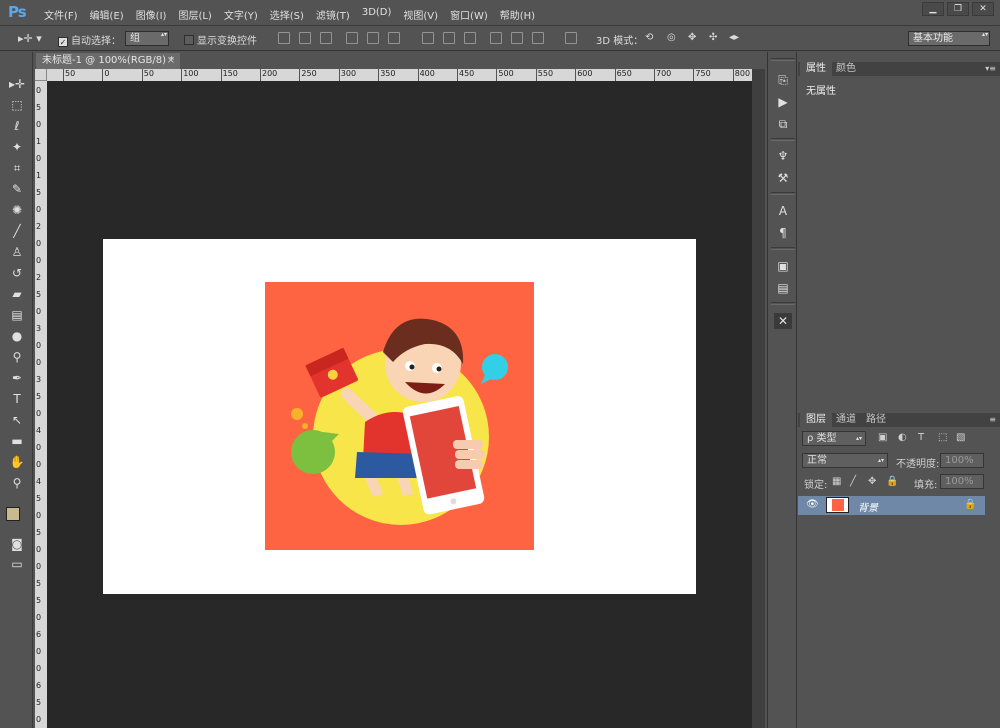 This screenshot has height=728, width=1000. What do you see at coordinates (352, 38) in the screenshot?
I see `align-left-edges-icon` at bounding box center [352, 38].